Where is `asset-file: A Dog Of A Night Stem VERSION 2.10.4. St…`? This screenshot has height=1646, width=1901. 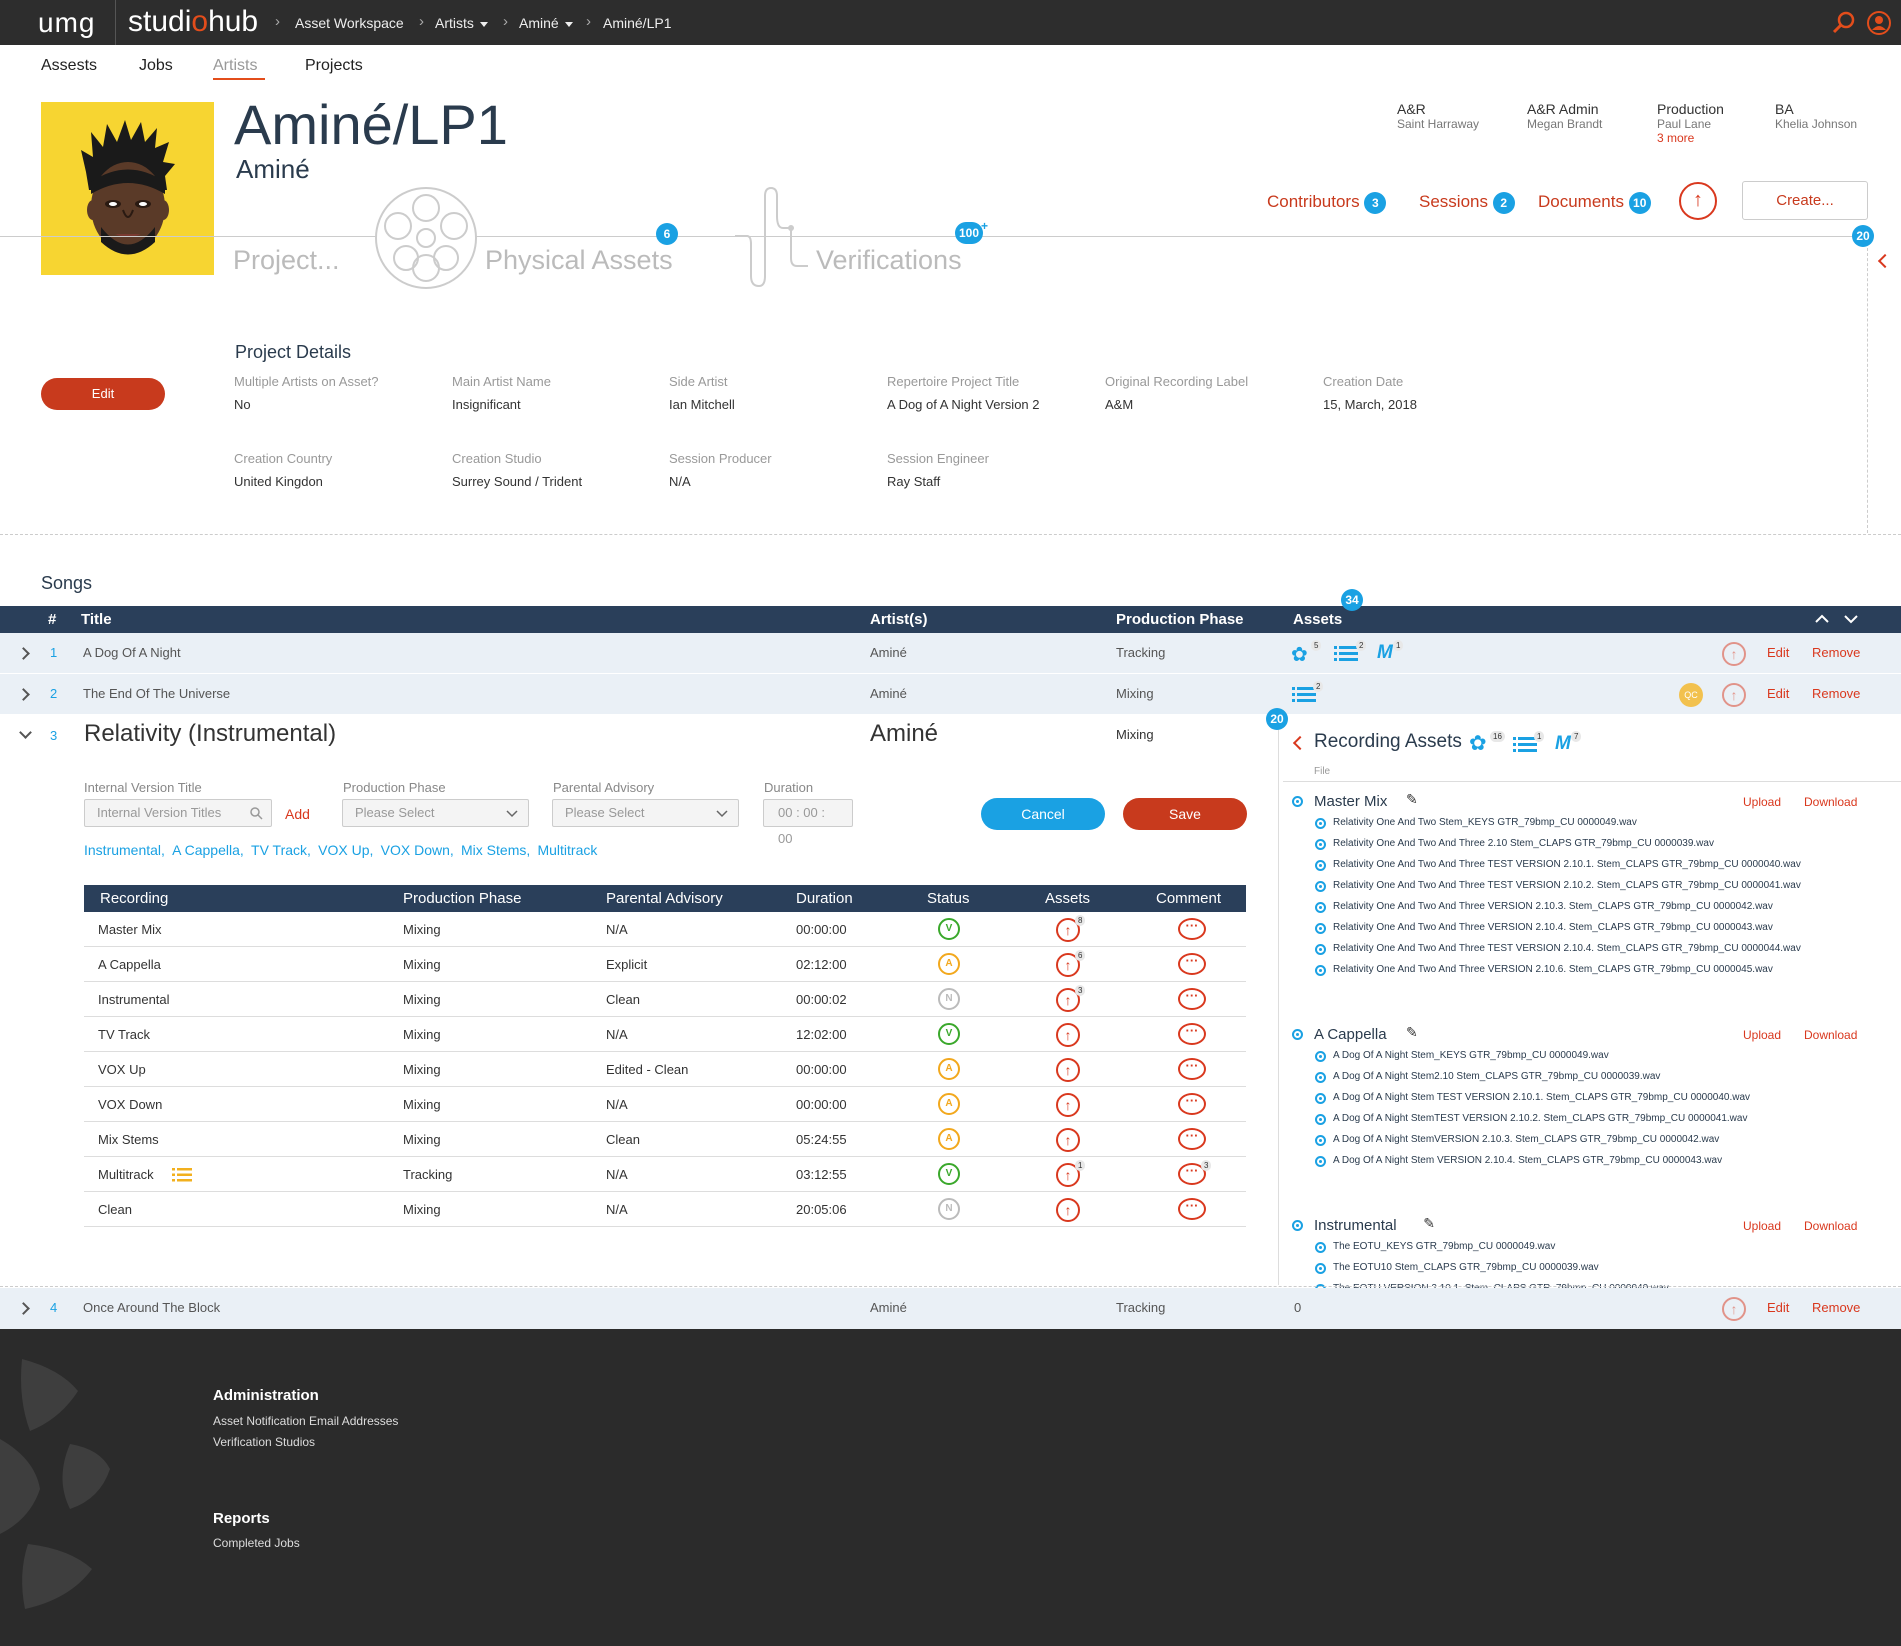
asset-file: A Dog Of A Night Stem VERSION 2.10.4. St… is located at coordinates (1527, 1160).